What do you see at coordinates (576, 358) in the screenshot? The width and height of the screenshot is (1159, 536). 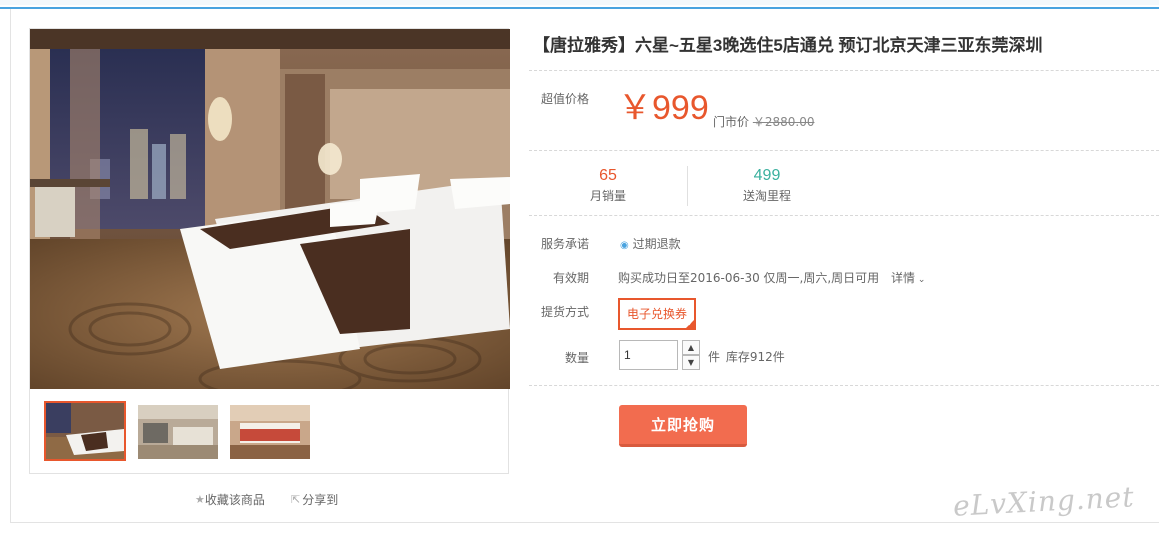 I see `quantity-label: 数量` at bounding box center [576, 358].